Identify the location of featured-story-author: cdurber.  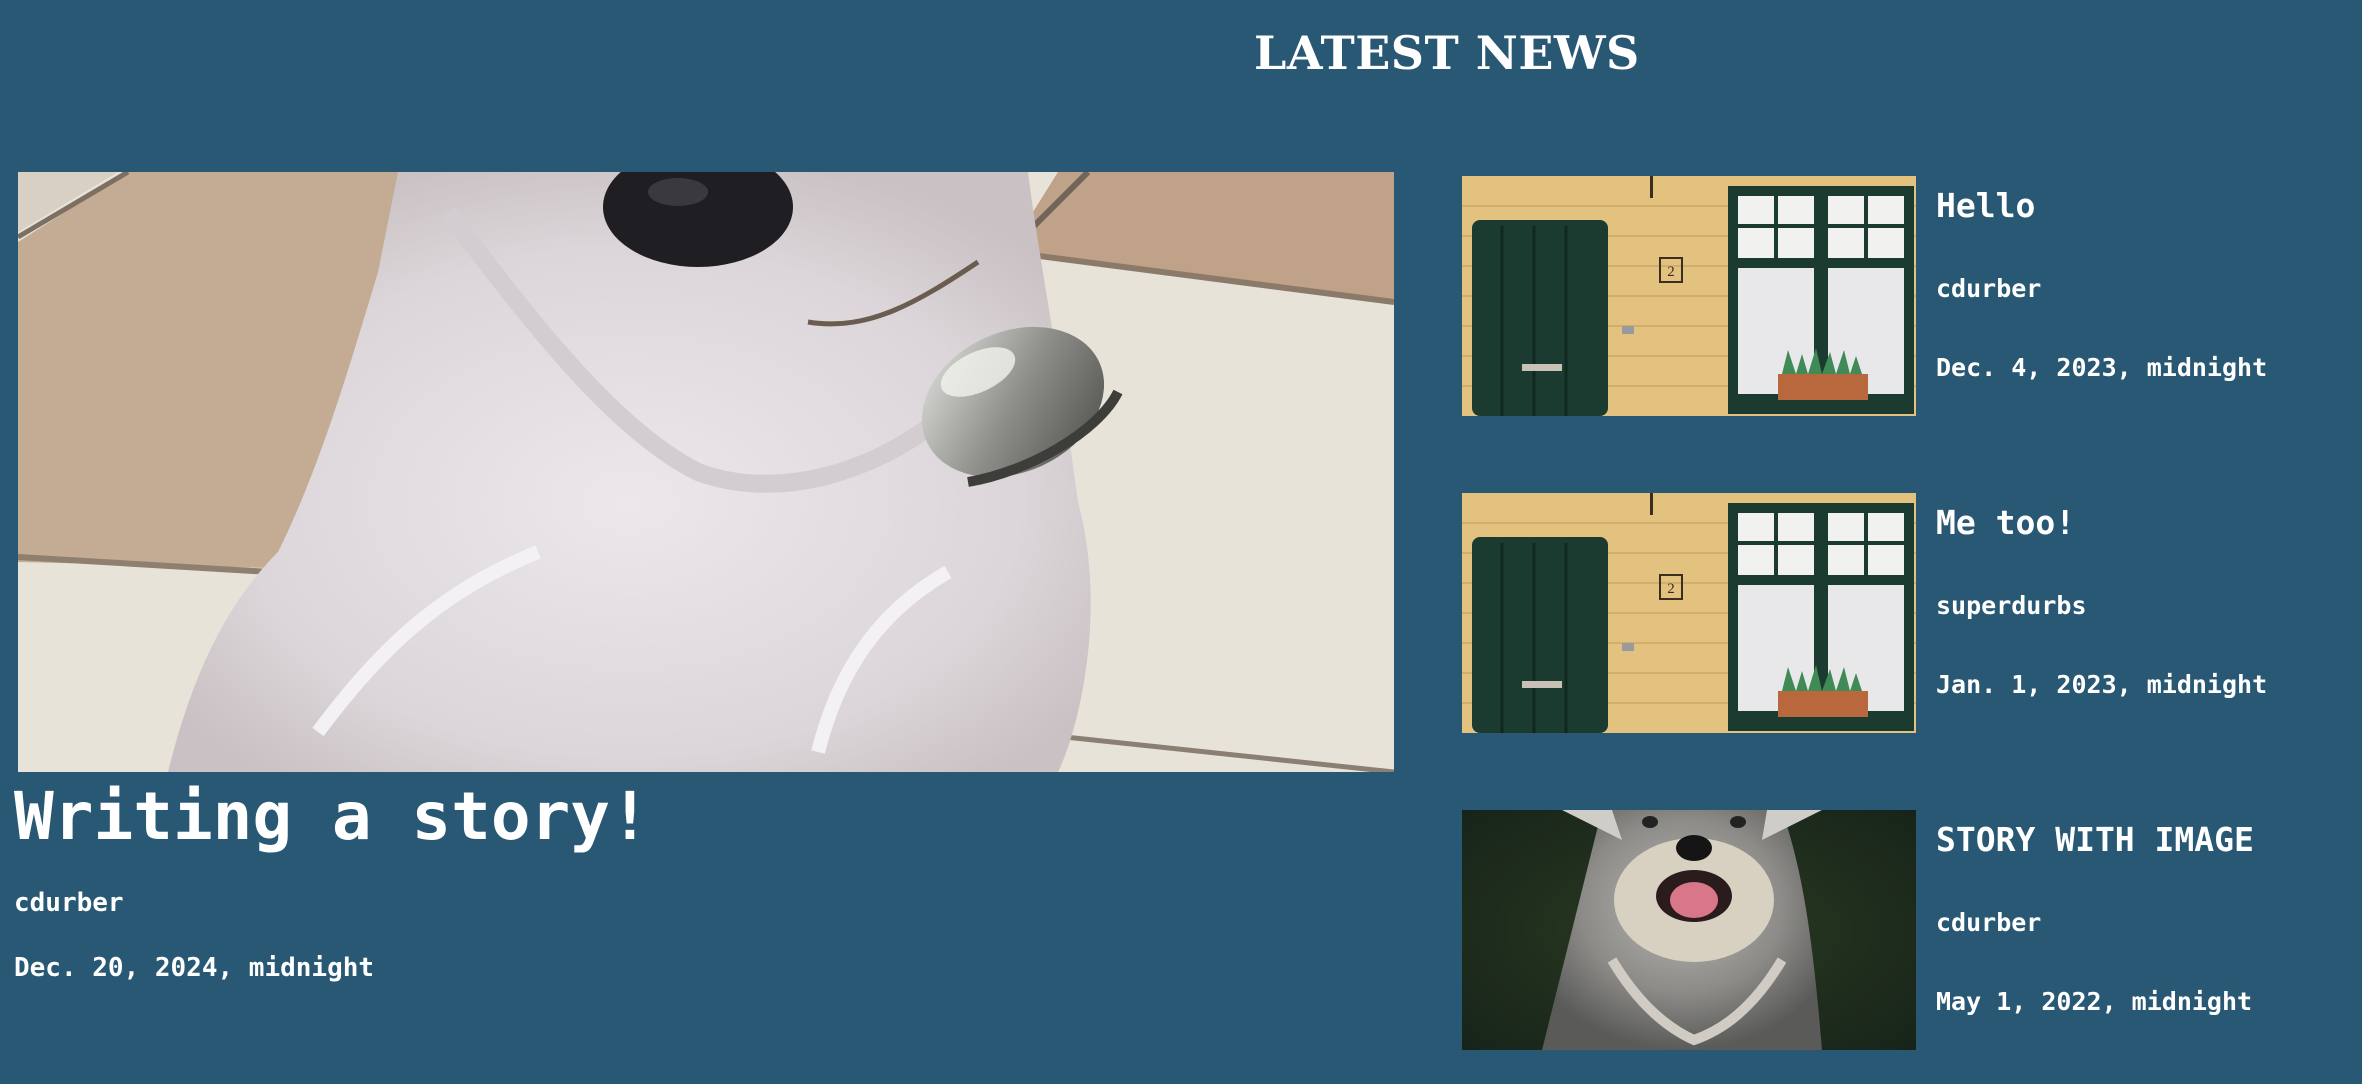
(69, 903).